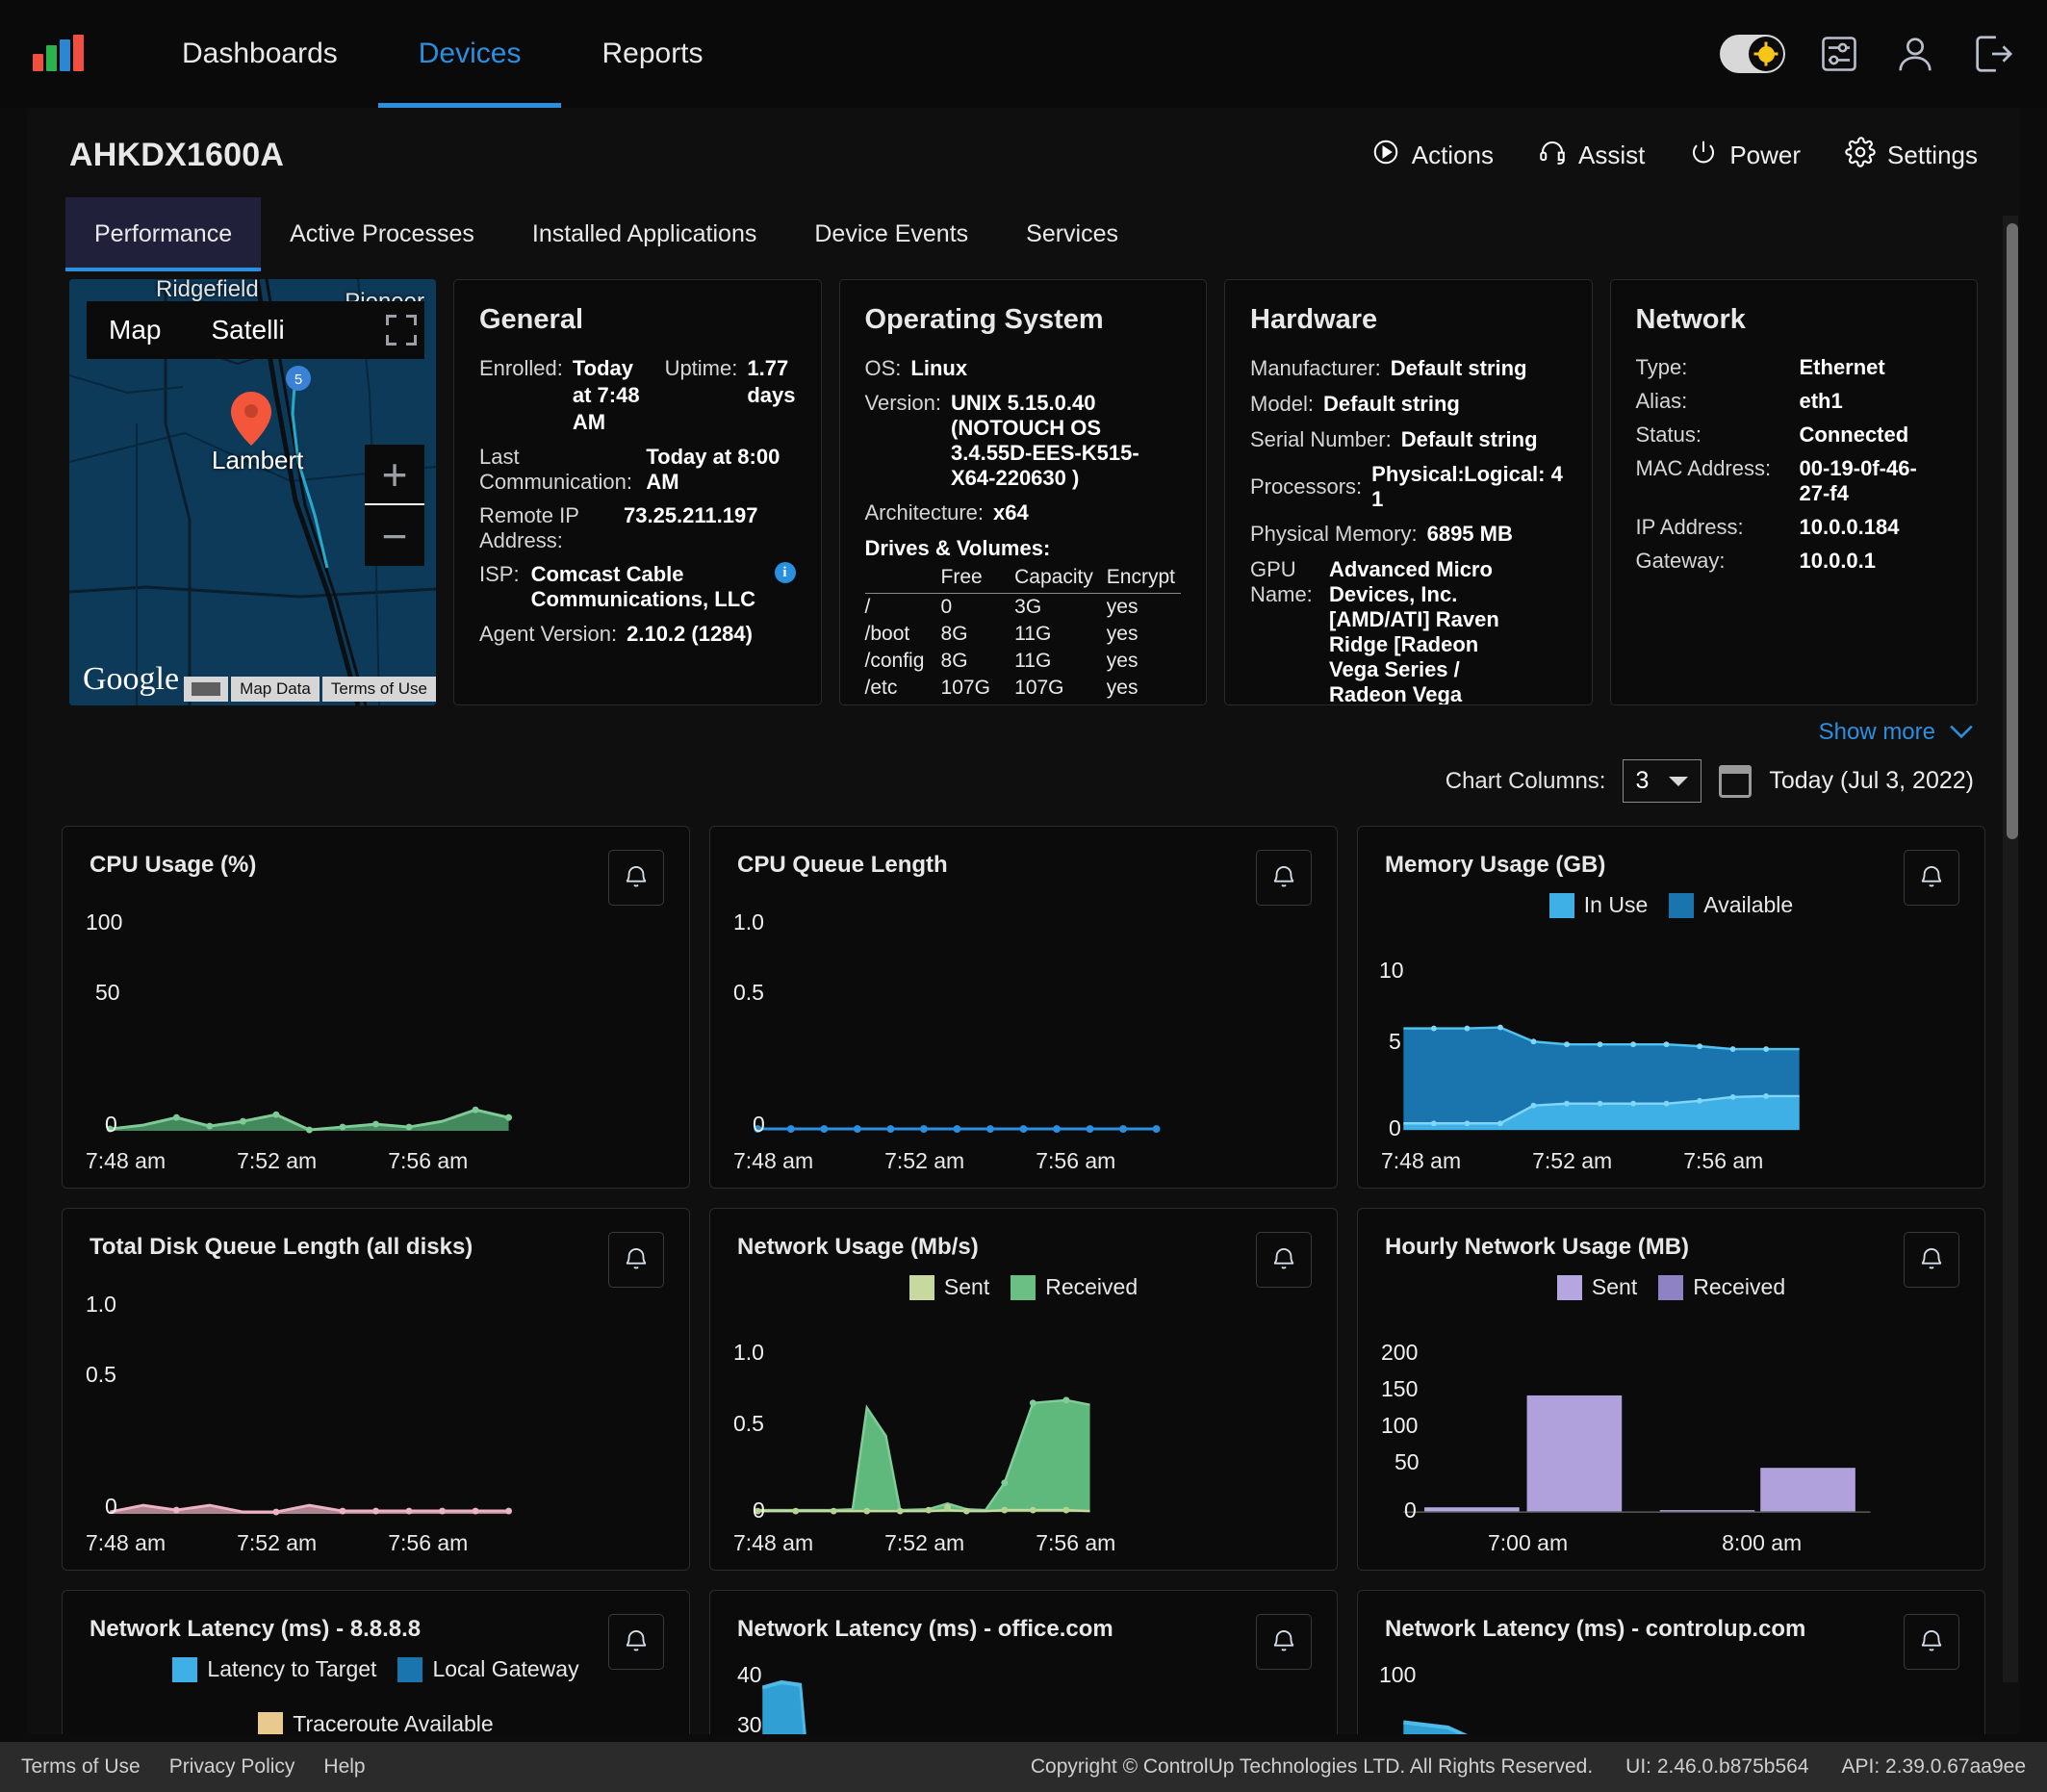  I want to click on chart-plot: 1.0 0.5 0, so click(1023, 1431).